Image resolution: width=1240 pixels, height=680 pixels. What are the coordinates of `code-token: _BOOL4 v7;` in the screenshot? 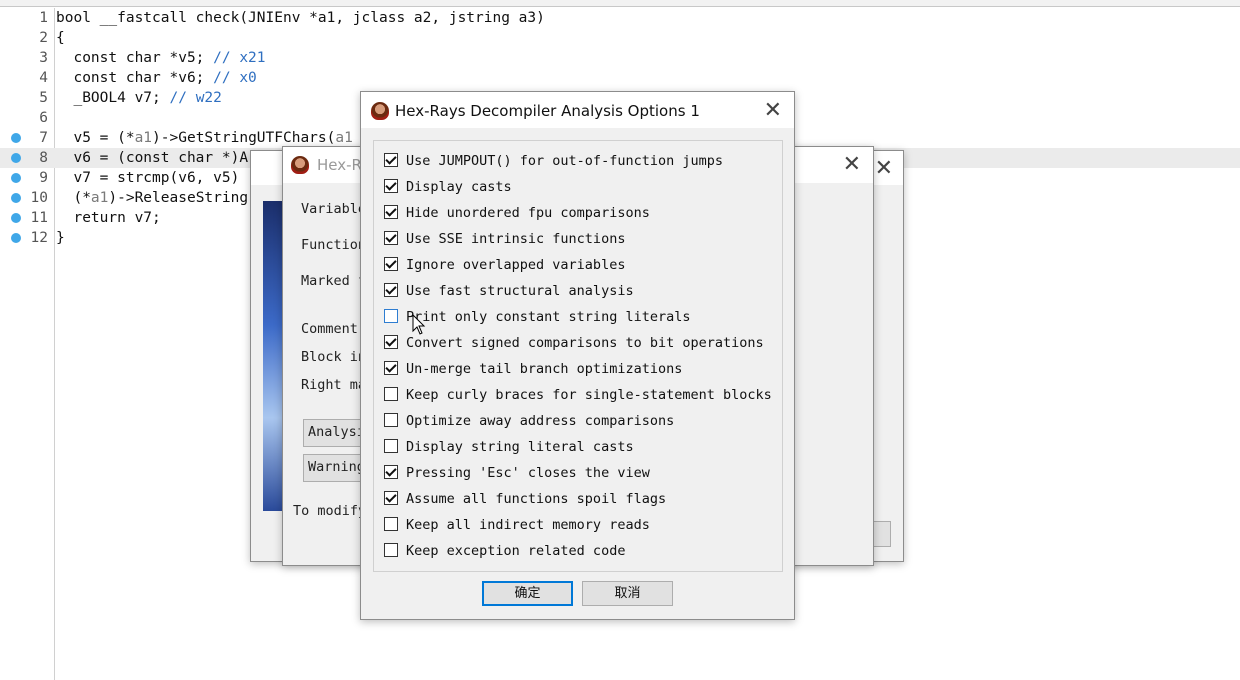 It's located at (113, 98).